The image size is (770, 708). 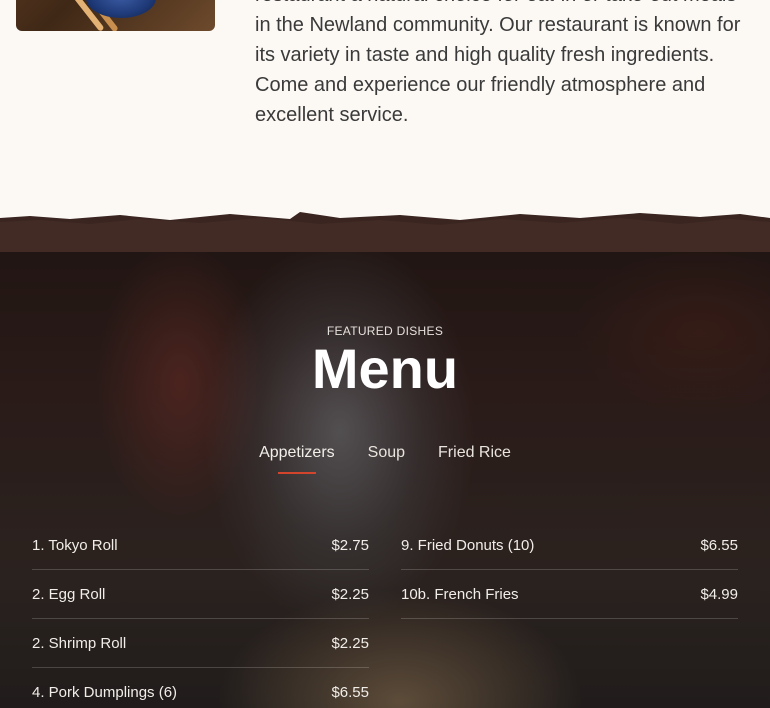 What do you see at coordinates (69, 594) in the screenshot?
I see `menu-item-name: 2. Egg Roll` at bounding box center [69, 594].